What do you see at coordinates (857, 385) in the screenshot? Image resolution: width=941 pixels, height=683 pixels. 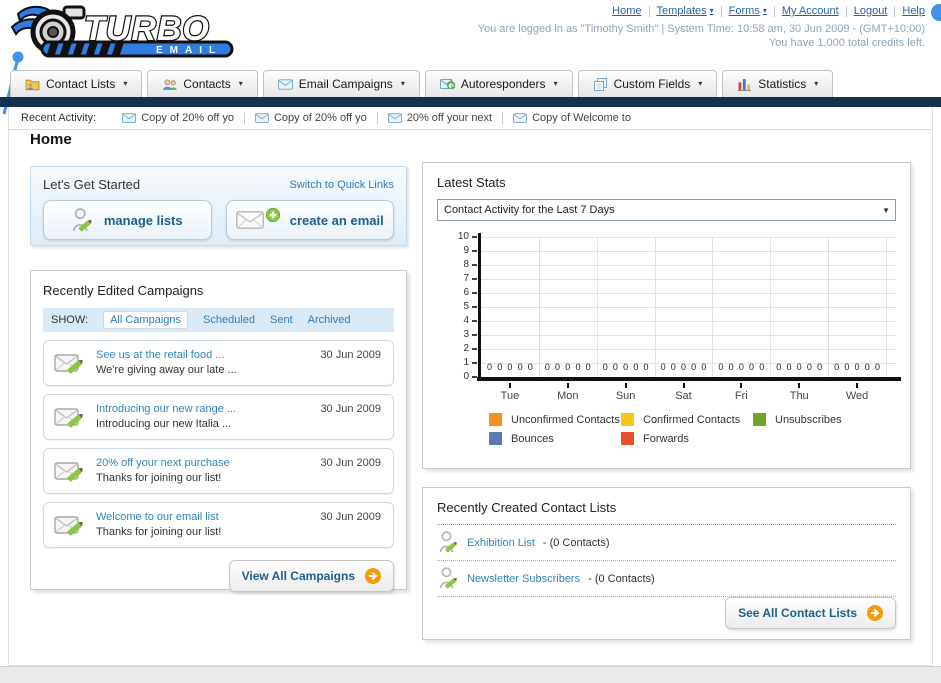 I see `xtick` at bounding box center [857, 385].